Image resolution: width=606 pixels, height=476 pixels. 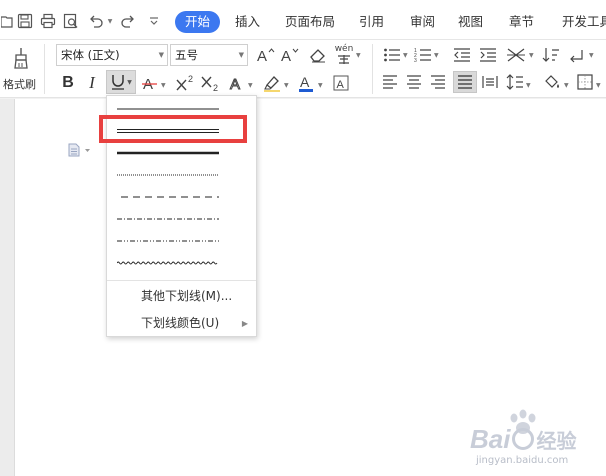 What do you see at coordinates (180, 323) in the screenshot?
I see `underline-color-menu-item: 下划线颜色(U)` at bounding box center [180, 323].